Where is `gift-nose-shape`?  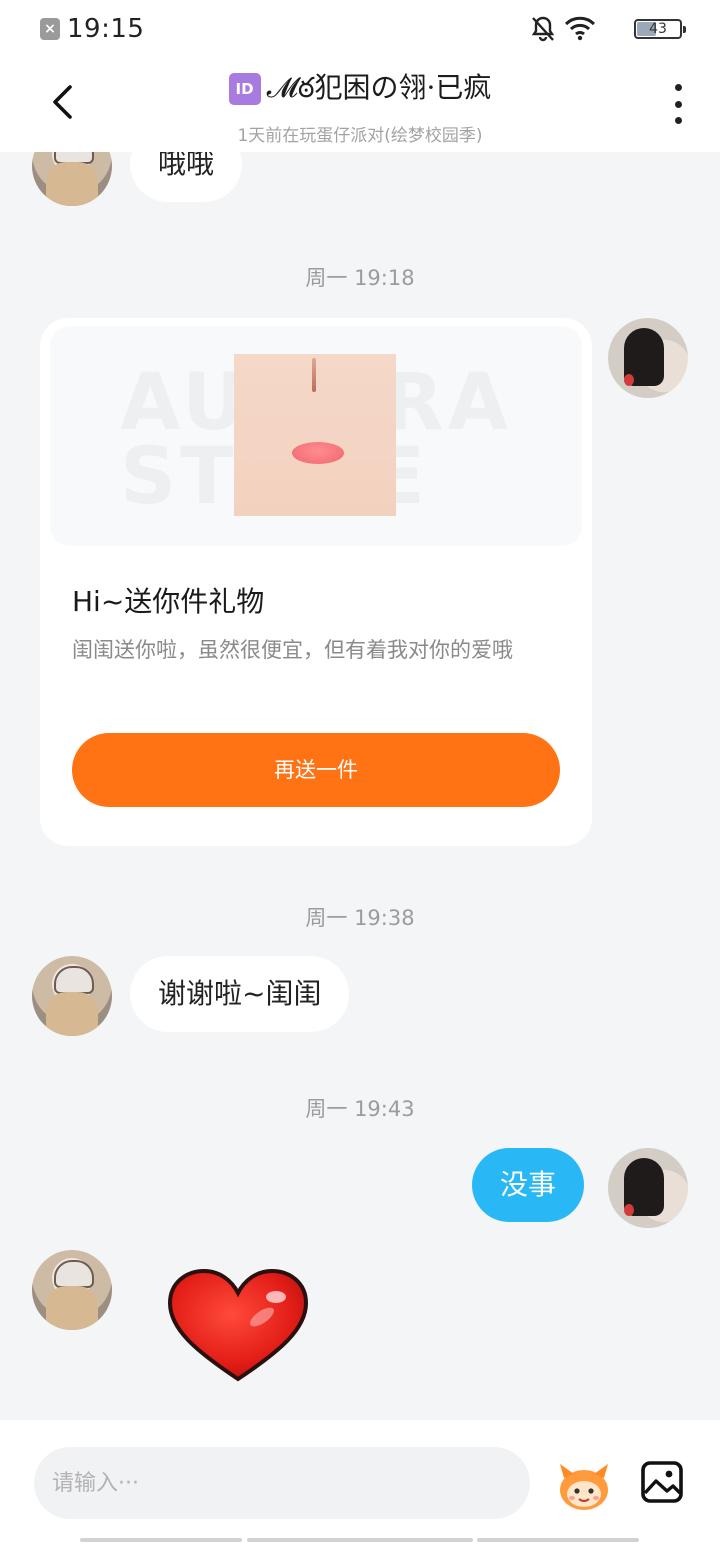
gift-nose-shape is located at coordinates (314, 375).